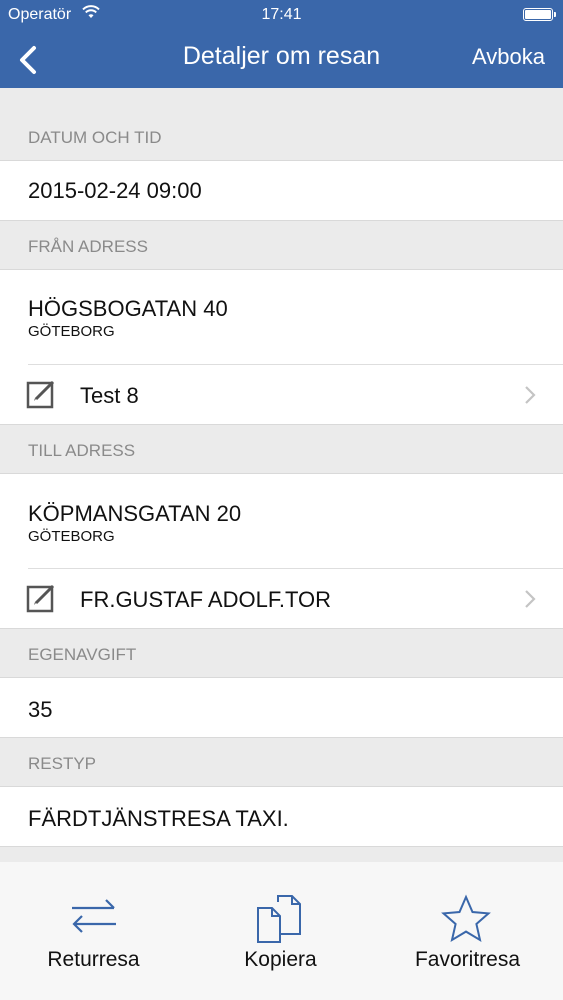  What do you see at coordinates (109, 395) in the screenshot?
I see `fran-note: Test 8` at bounding box center [109, 395].